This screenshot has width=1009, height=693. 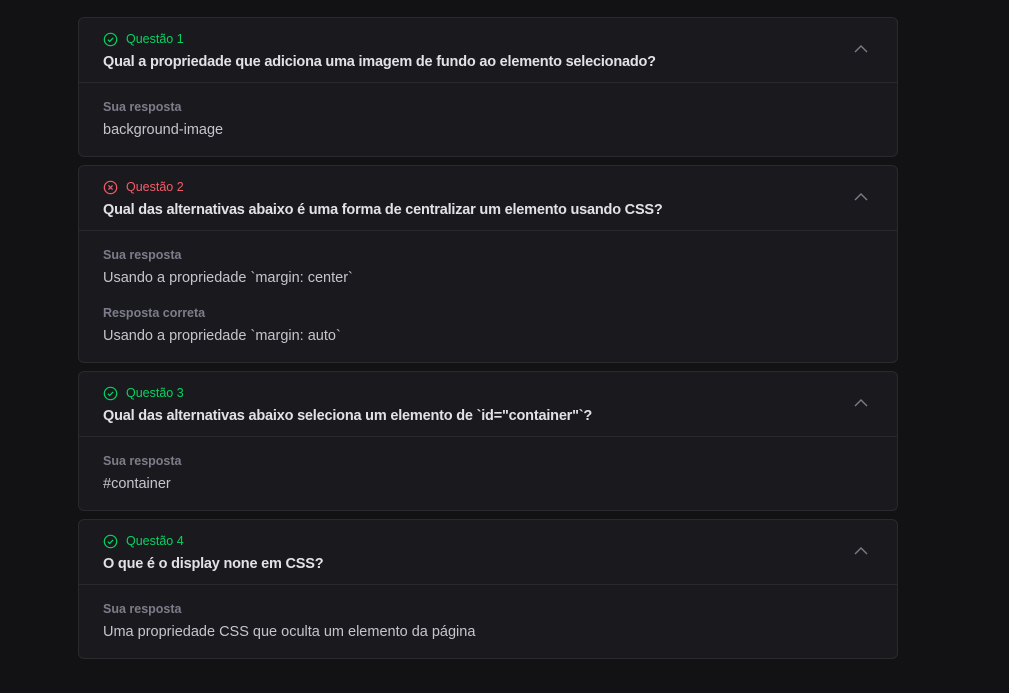 I want to click on question-label: Questão 4, so click(x=155, y=541).